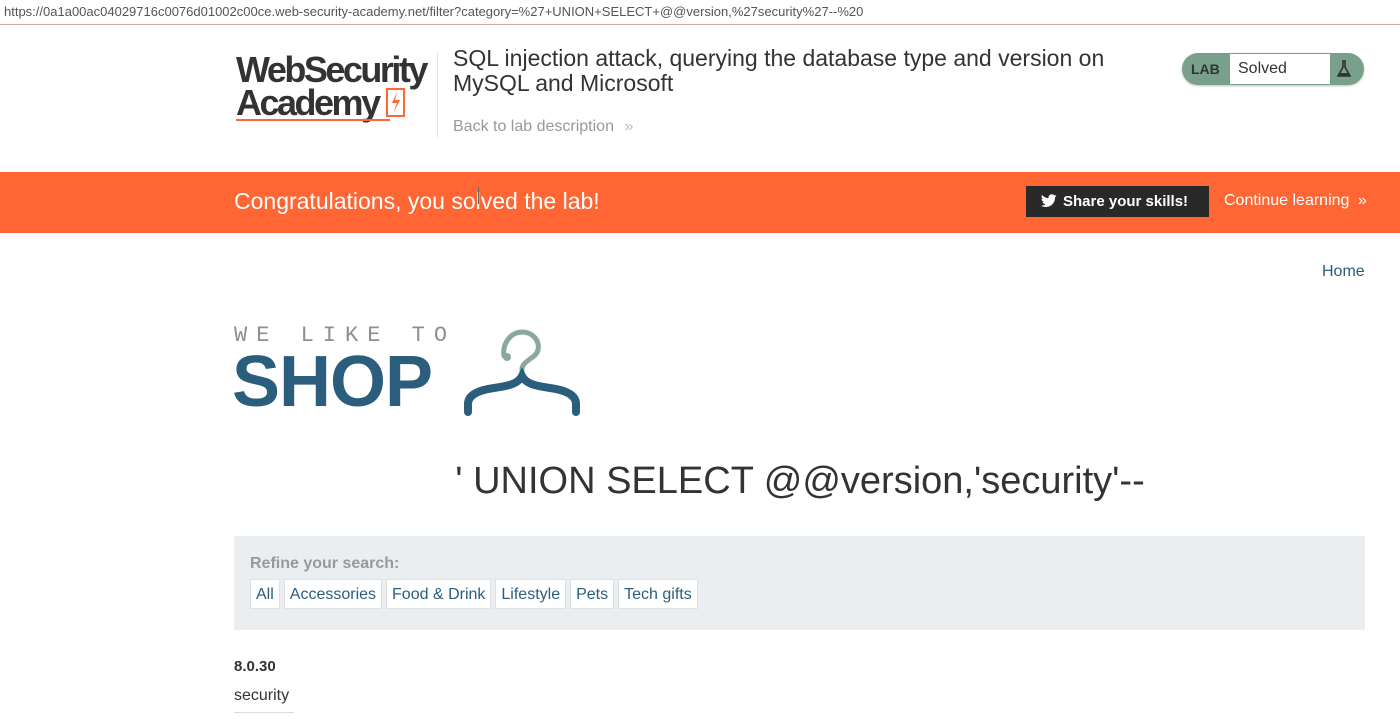 Image resolution: width=1400 pixels, height=722 pixels. I want to click on logo-bolt-icon, so click(395, 102).